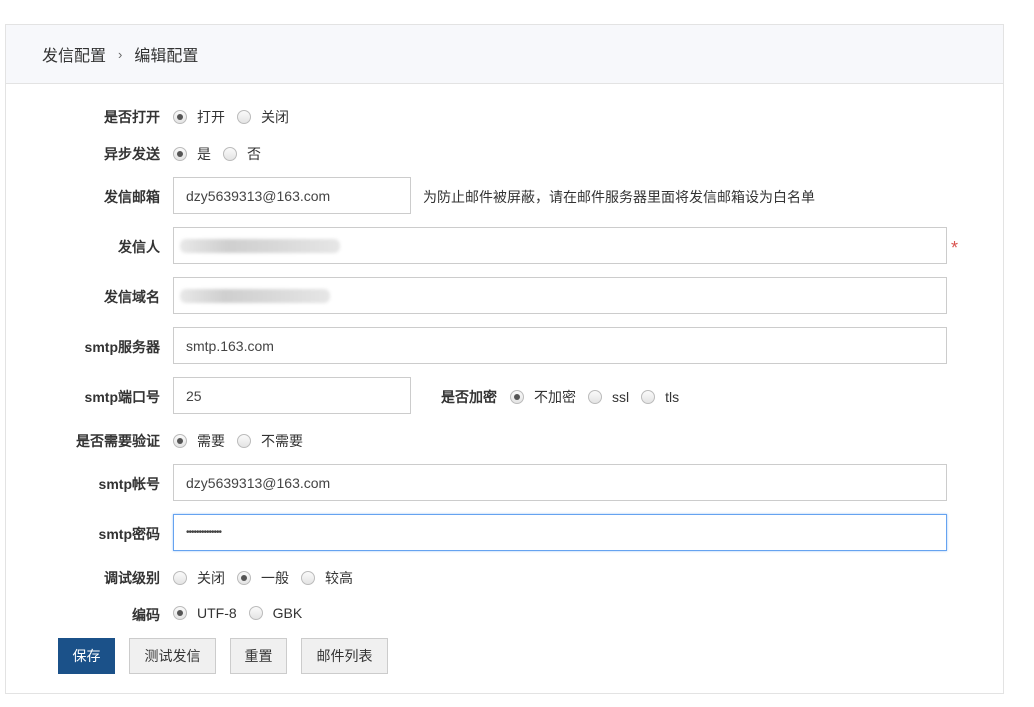 Image resolution: width=1034 pixels, height=707 pixels. I want to click on smtp-server-label: smtp服务器, so click(122, 347).